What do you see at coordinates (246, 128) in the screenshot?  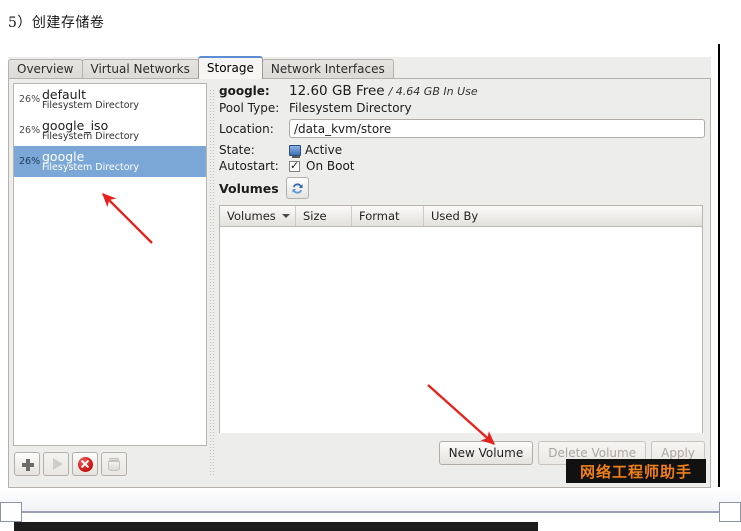 I see `pool-location-label: Location:` at bounding box center [246, 128].